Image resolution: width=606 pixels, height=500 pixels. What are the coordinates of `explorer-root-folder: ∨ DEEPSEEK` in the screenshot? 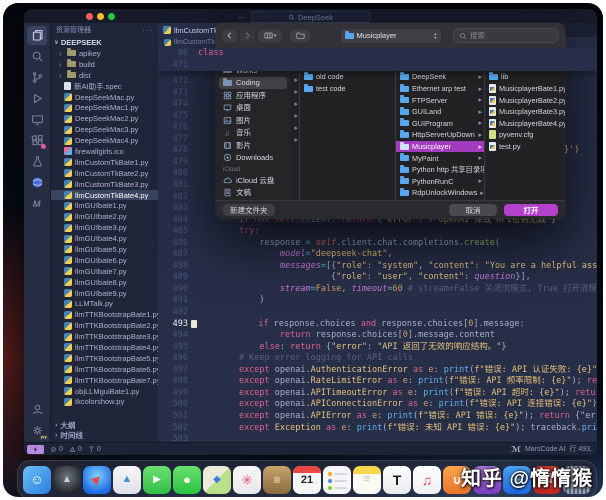 It's located at (104, 42).